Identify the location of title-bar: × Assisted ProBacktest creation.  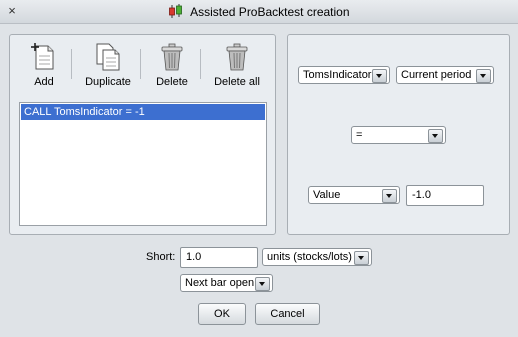
(259, 12).